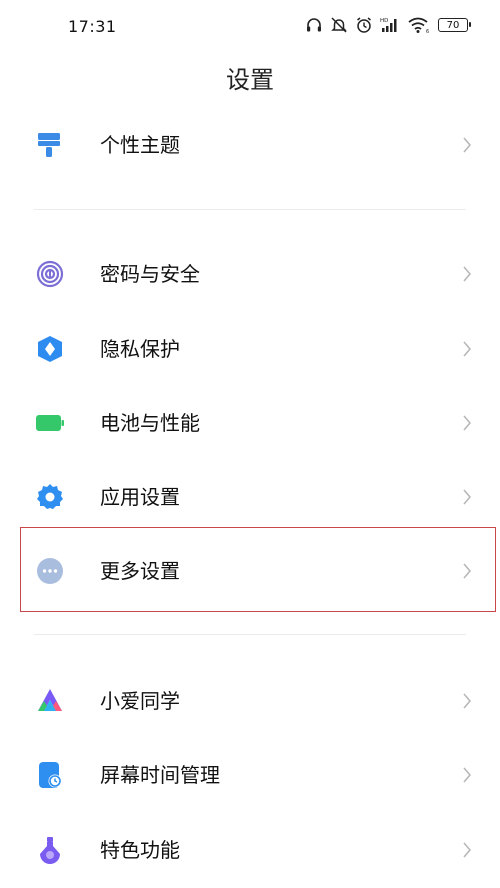 This screenshot has width=500, height=888. Describe the element at coordinates (140, 850) in the screenshot. I see `settings-item-label: 特色功能` at that location.